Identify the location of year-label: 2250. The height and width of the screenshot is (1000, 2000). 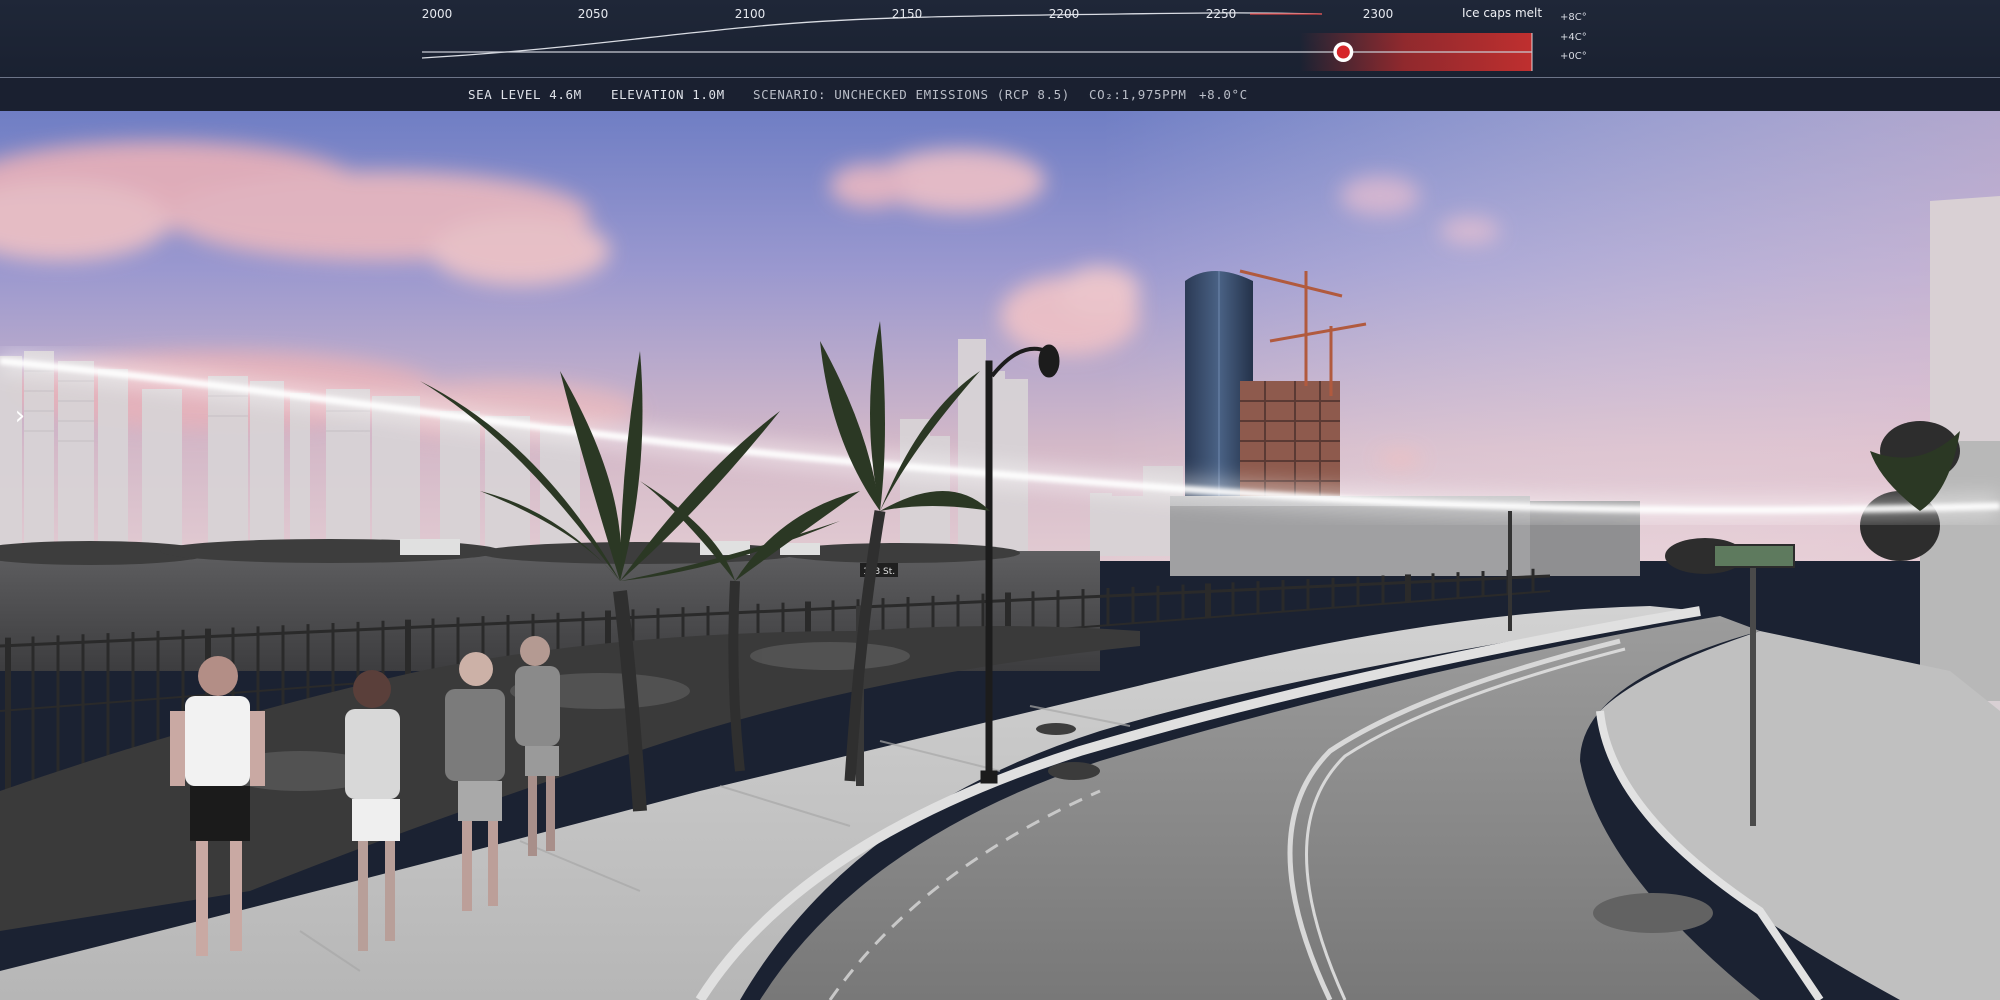
(1221, 14).